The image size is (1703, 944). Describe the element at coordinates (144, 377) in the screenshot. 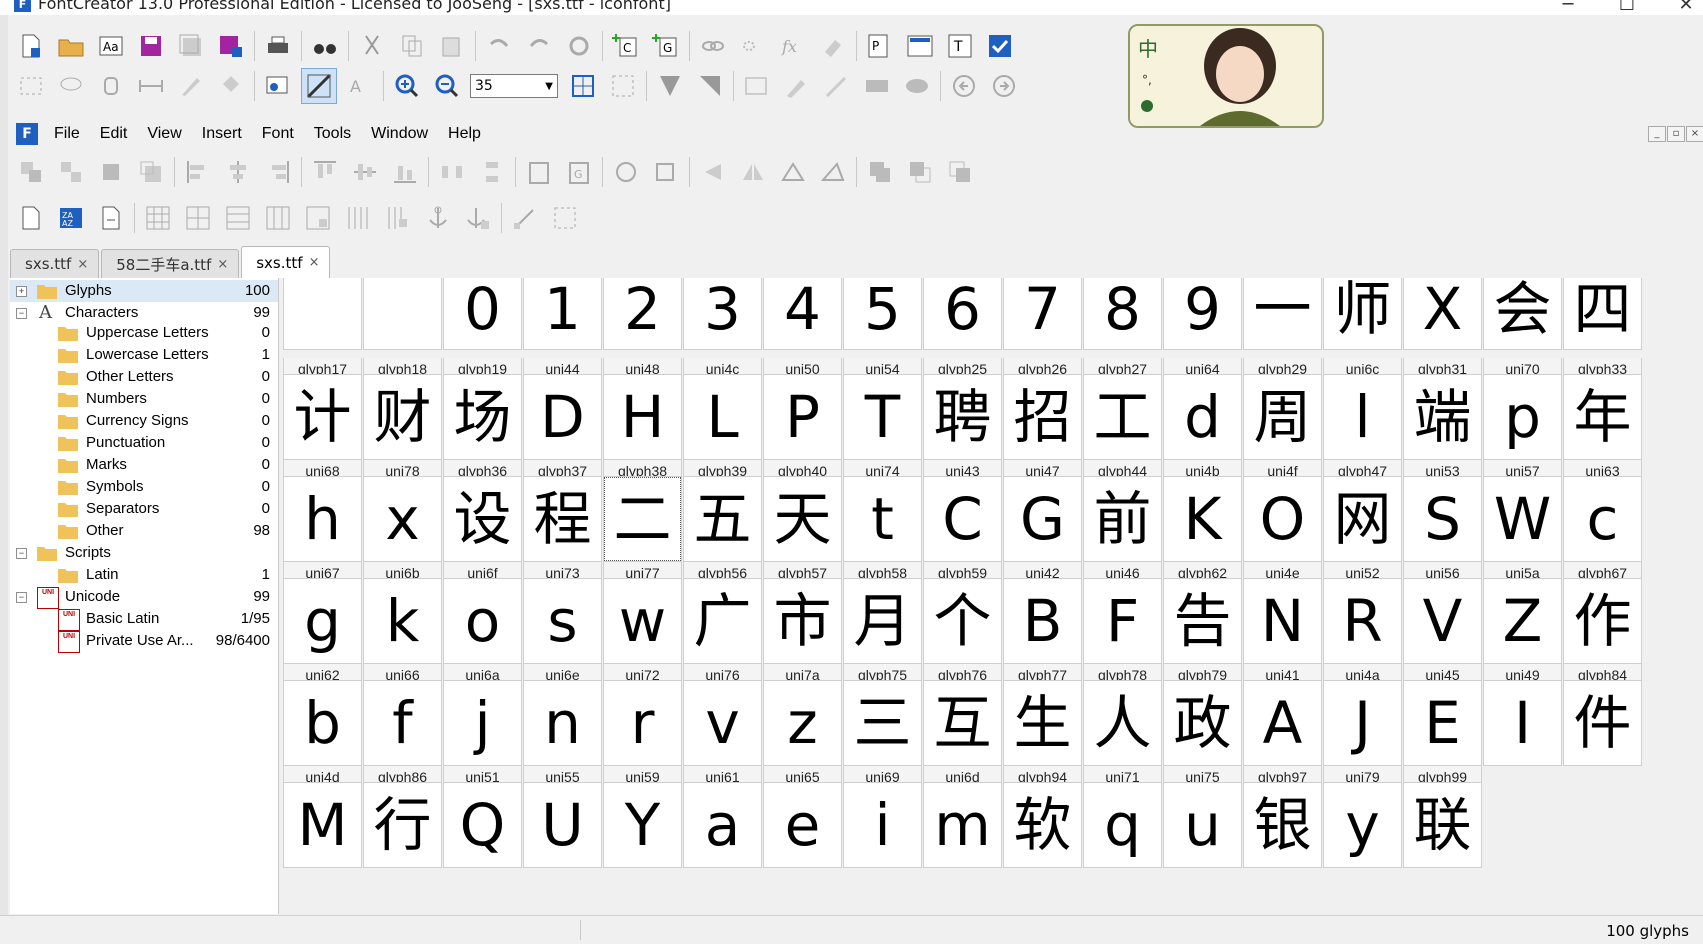

I see `tree-item-other-letters: Other Letters 0` at that location.